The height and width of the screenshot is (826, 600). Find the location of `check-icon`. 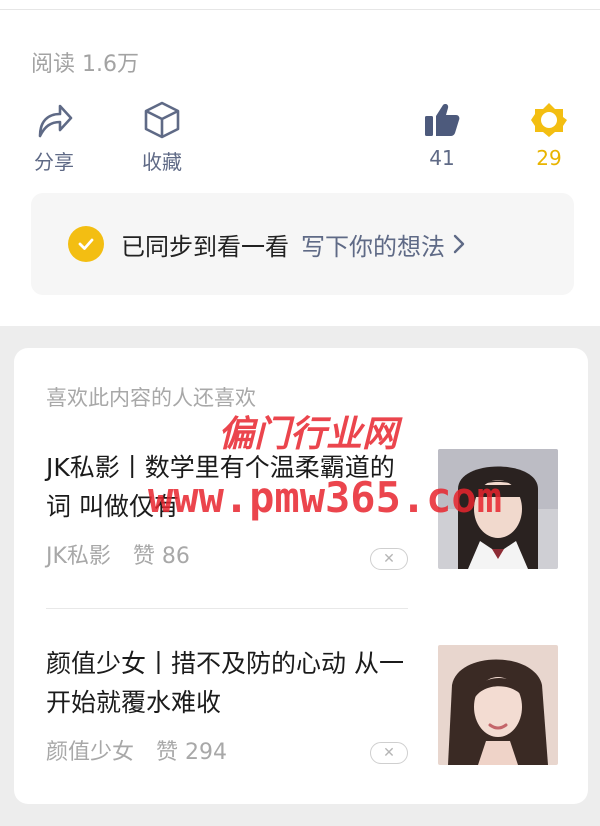

check-icon is located at coordinates (86, 244).